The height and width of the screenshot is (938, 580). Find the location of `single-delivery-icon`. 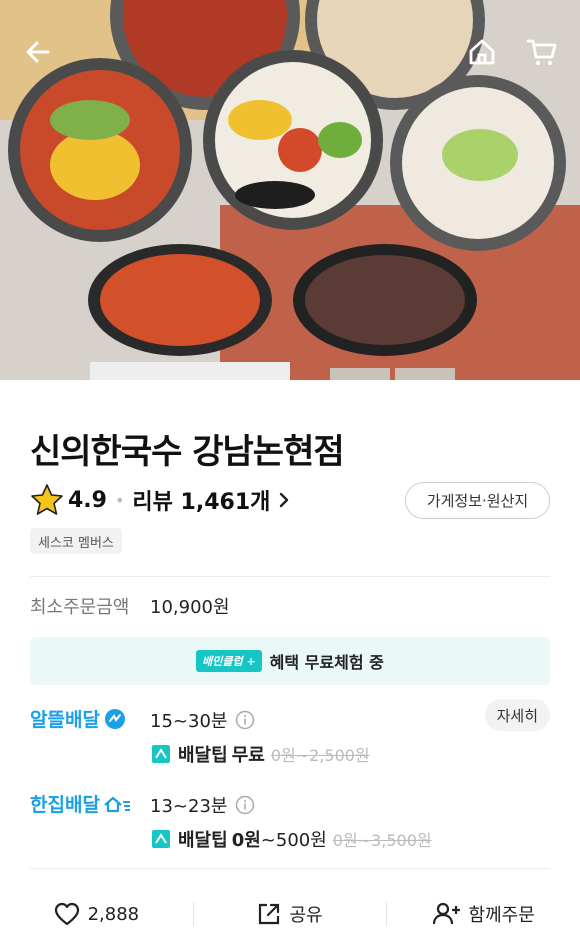

single-delivery-icon is located at coordinates (117, 804).